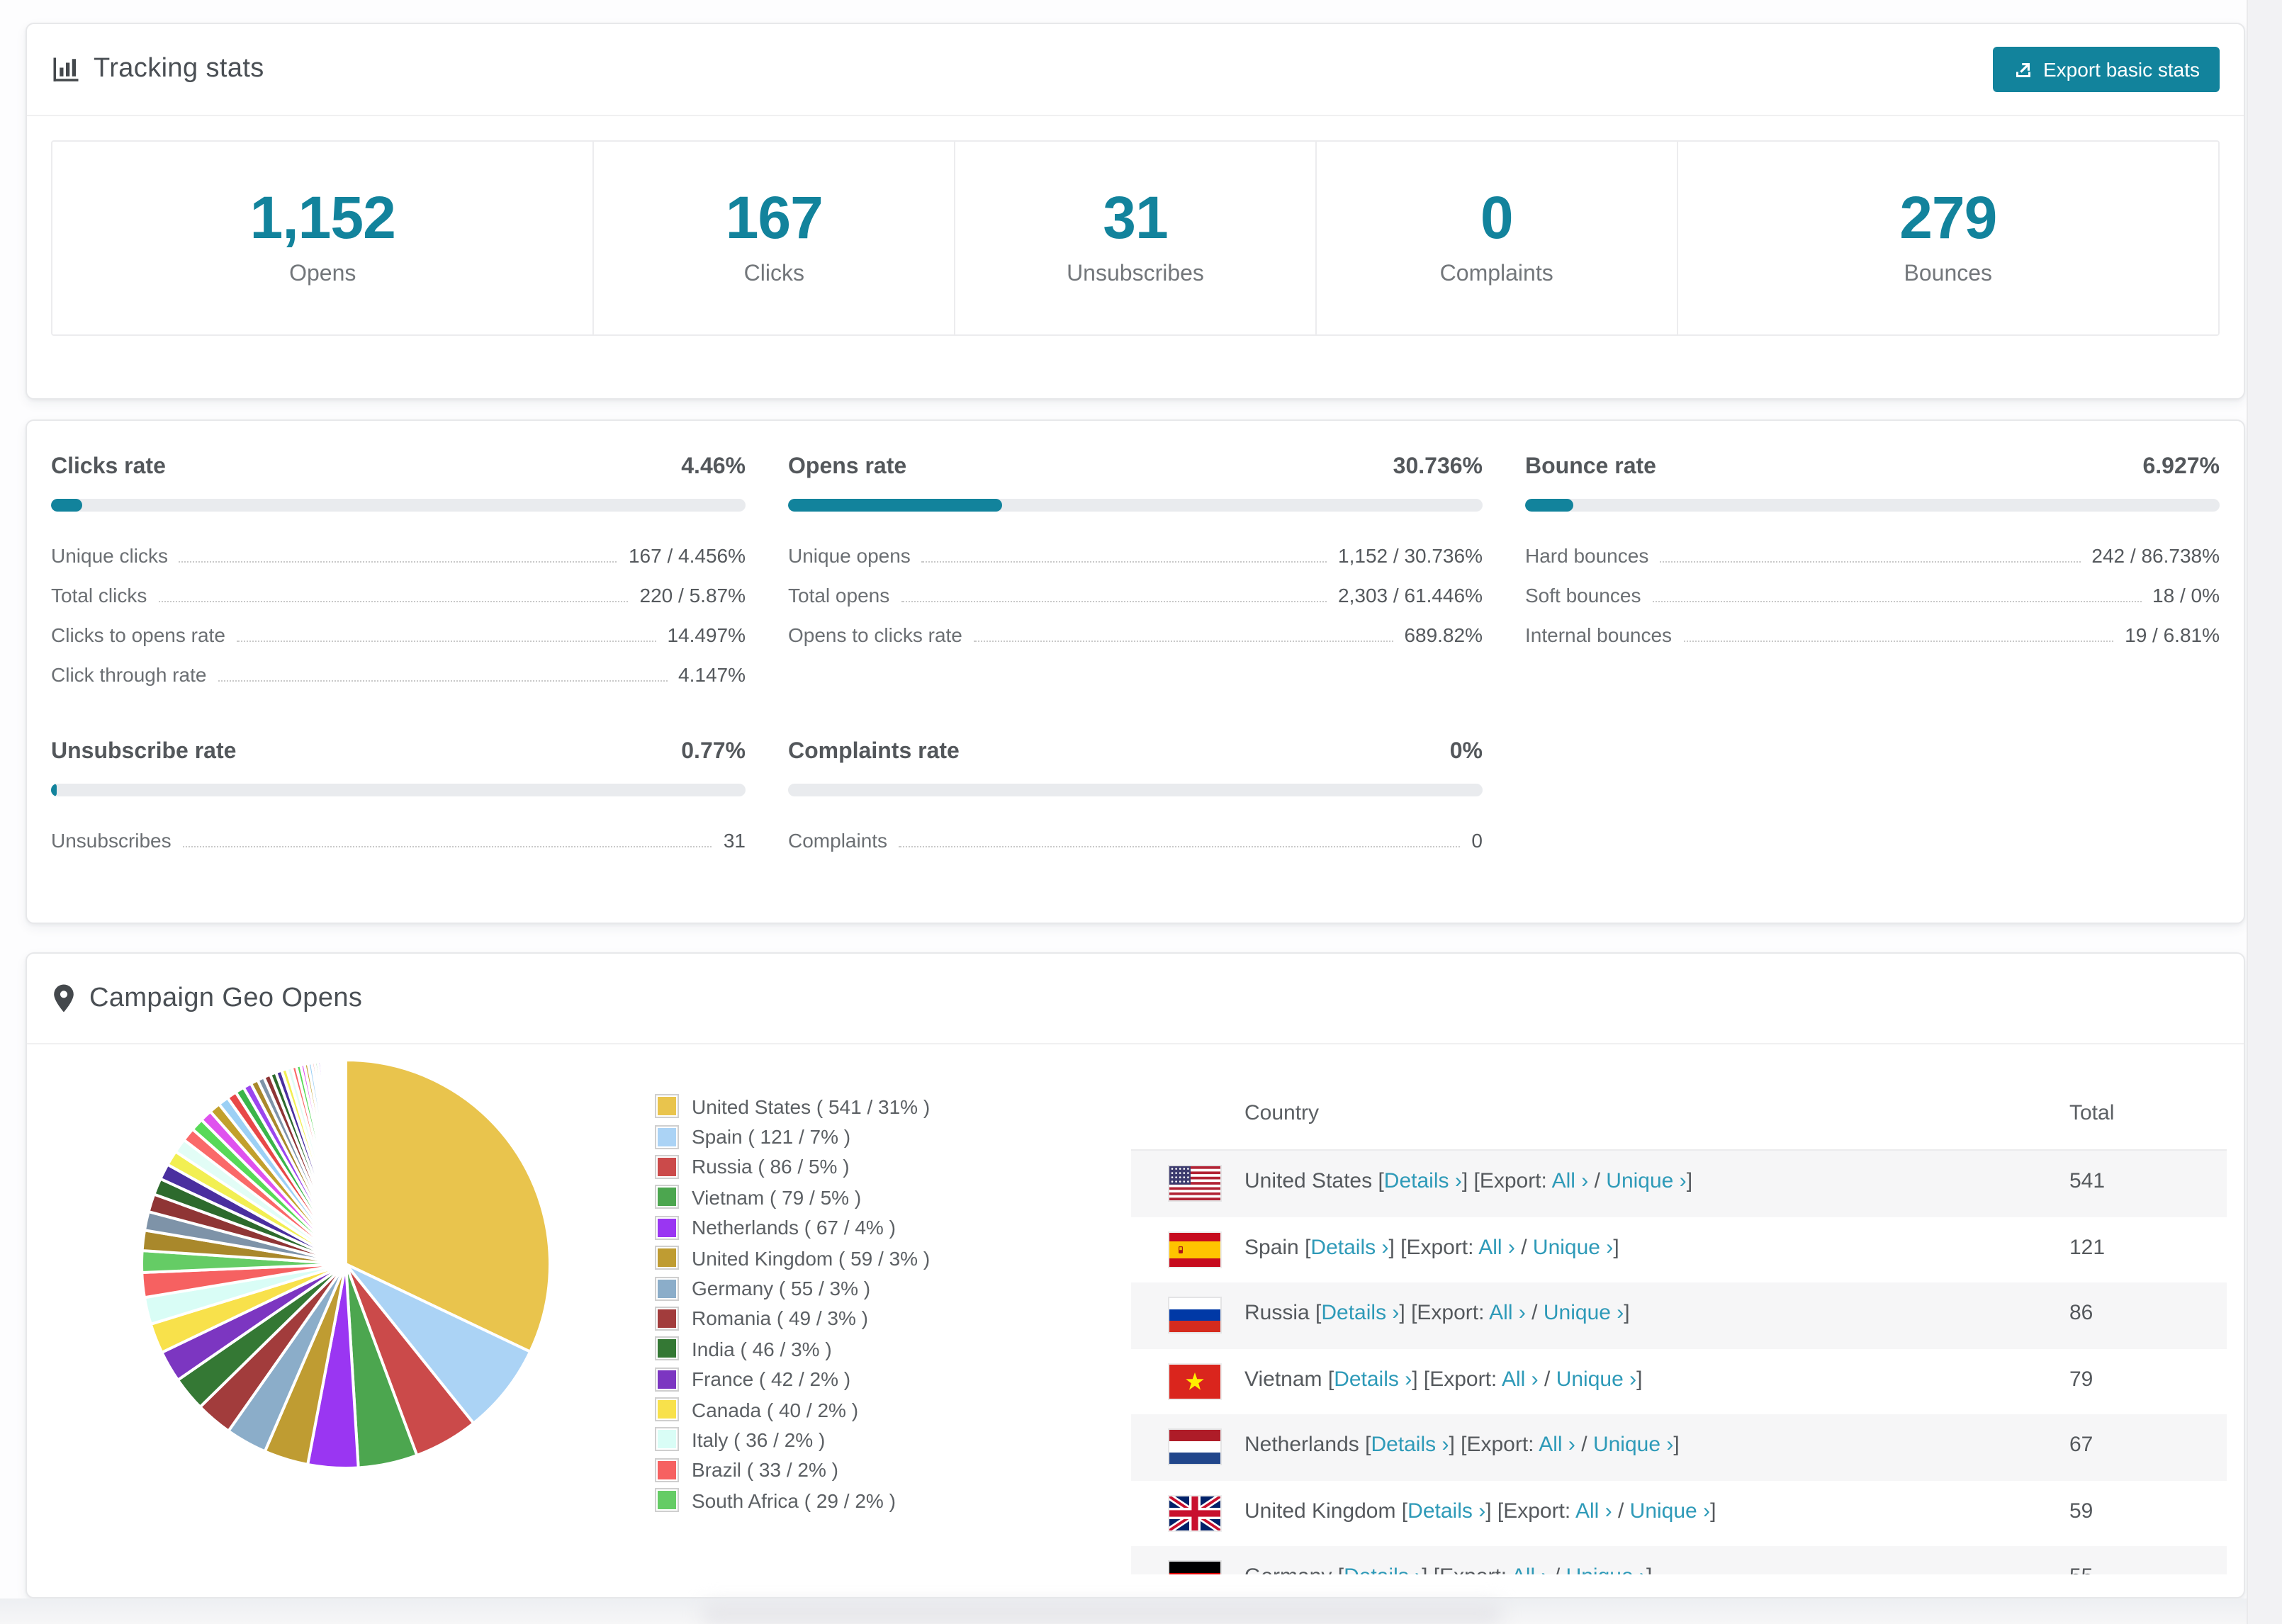  Describe the element at coordinates (1194, 1447) in the screenshot. I see `flag-nl-icon` at that location.